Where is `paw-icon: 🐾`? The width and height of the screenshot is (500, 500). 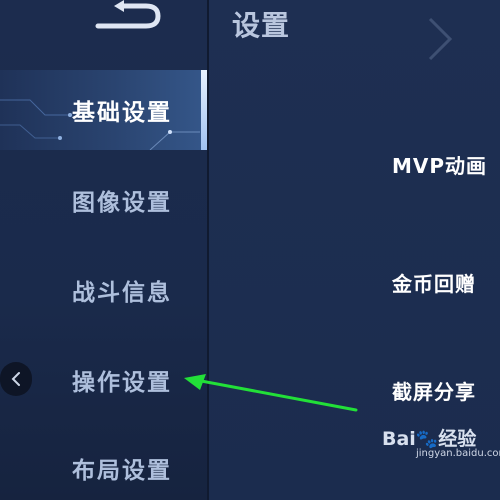
paw-icon: 🐾 is located at coordinates (427, 439).